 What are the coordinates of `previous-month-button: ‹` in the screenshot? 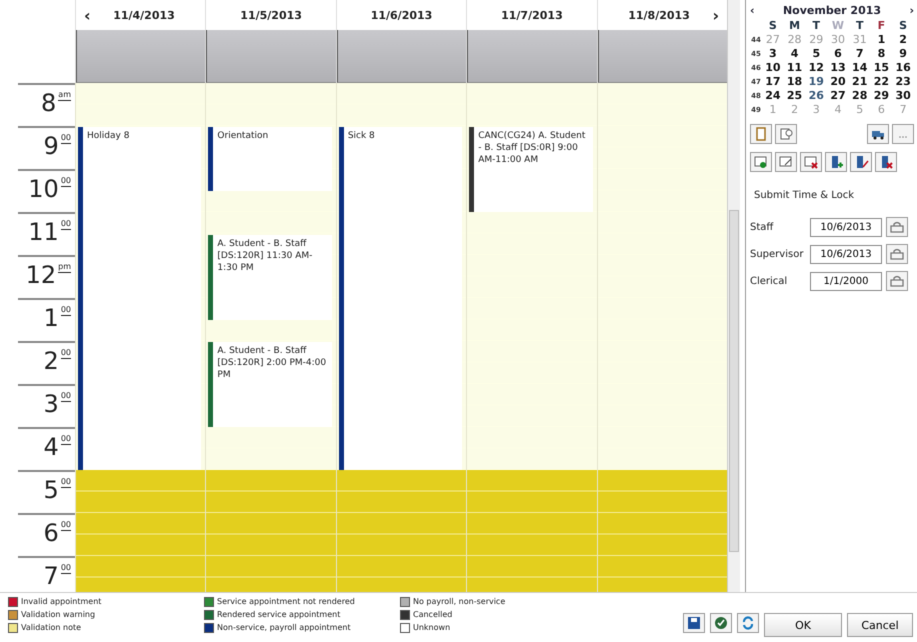 It's located at (752, 10).